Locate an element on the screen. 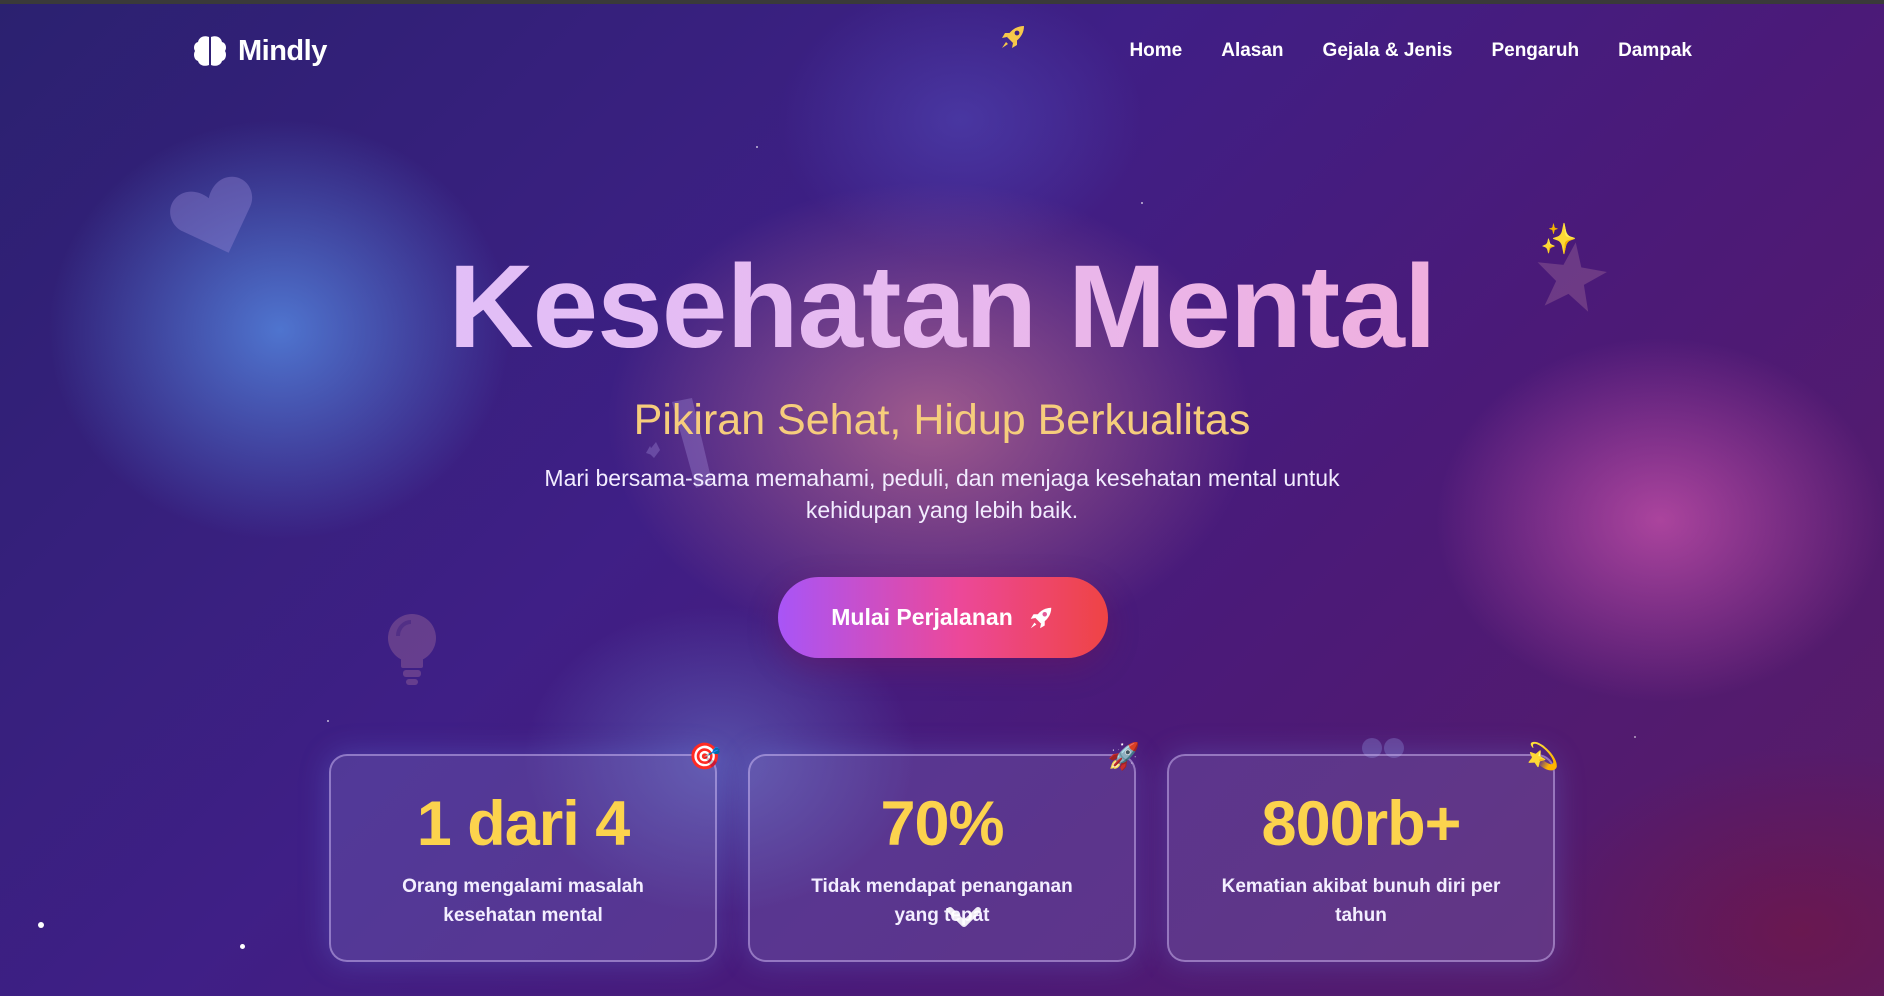 The width and height of the screenshot is (1884, 996). stat-label: Tidak mendapat penanganan yang tepat is located at coordinates (942, 901).